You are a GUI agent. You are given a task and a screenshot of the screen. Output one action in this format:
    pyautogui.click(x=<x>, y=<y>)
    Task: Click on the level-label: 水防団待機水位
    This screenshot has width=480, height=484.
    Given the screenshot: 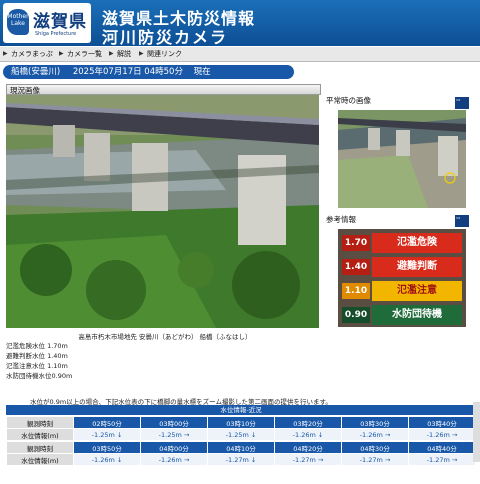 What is the action you would take?
    pyautogui.click(x=29, y=376)
    